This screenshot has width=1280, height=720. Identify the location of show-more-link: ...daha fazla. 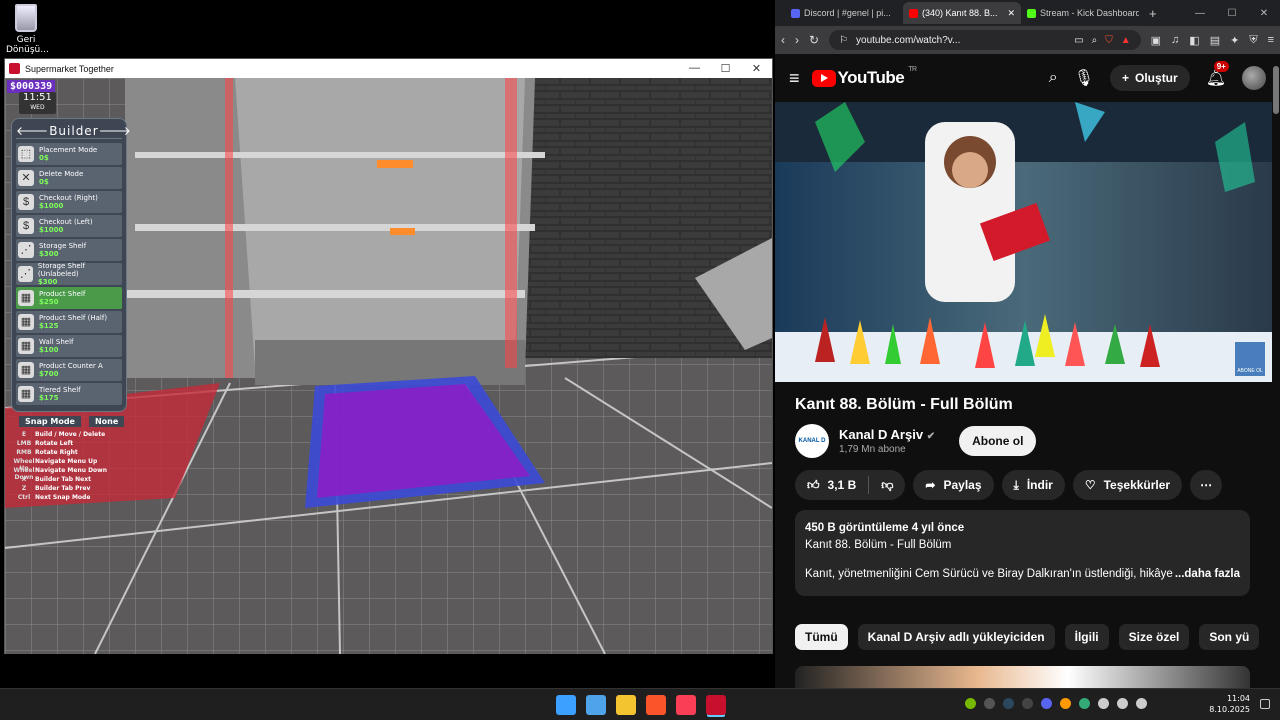
(1207, 574).